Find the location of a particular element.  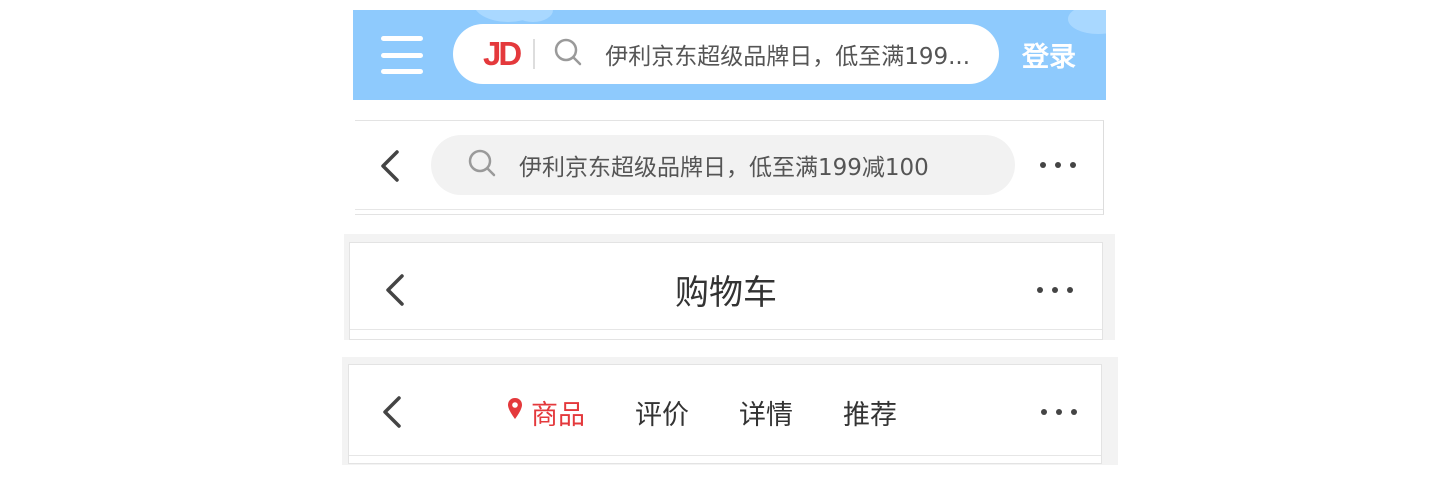

tab-details: 详情 is located at coordinates (766, 412).